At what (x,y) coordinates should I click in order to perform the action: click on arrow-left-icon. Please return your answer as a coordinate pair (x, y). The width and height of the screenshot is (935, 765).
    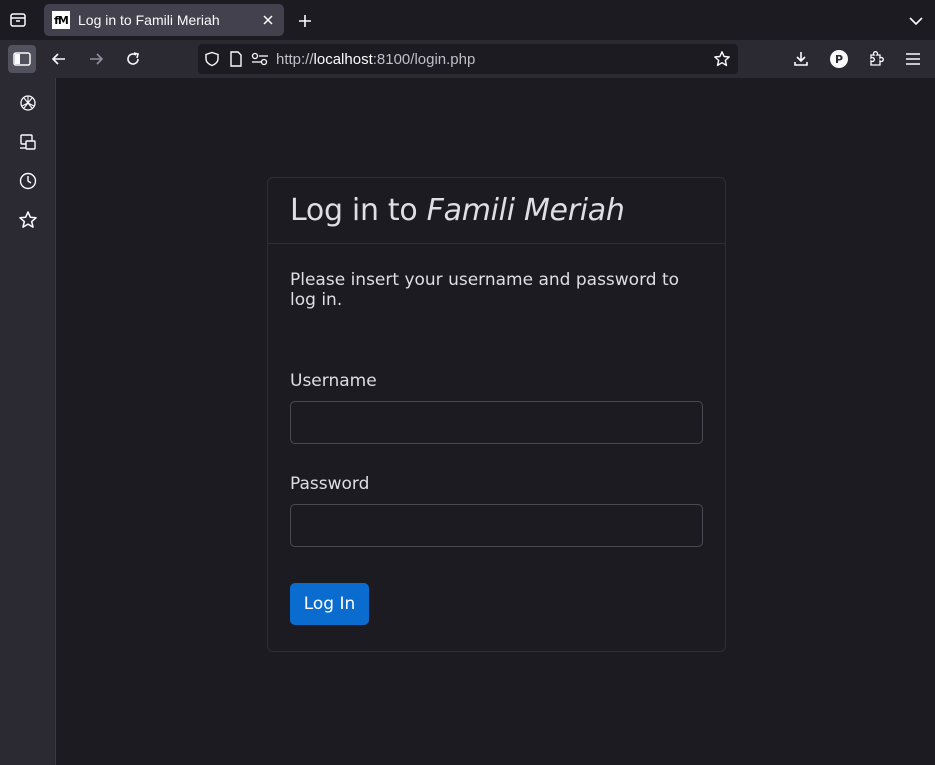
    Looking at the image, I should click on (58, 59).